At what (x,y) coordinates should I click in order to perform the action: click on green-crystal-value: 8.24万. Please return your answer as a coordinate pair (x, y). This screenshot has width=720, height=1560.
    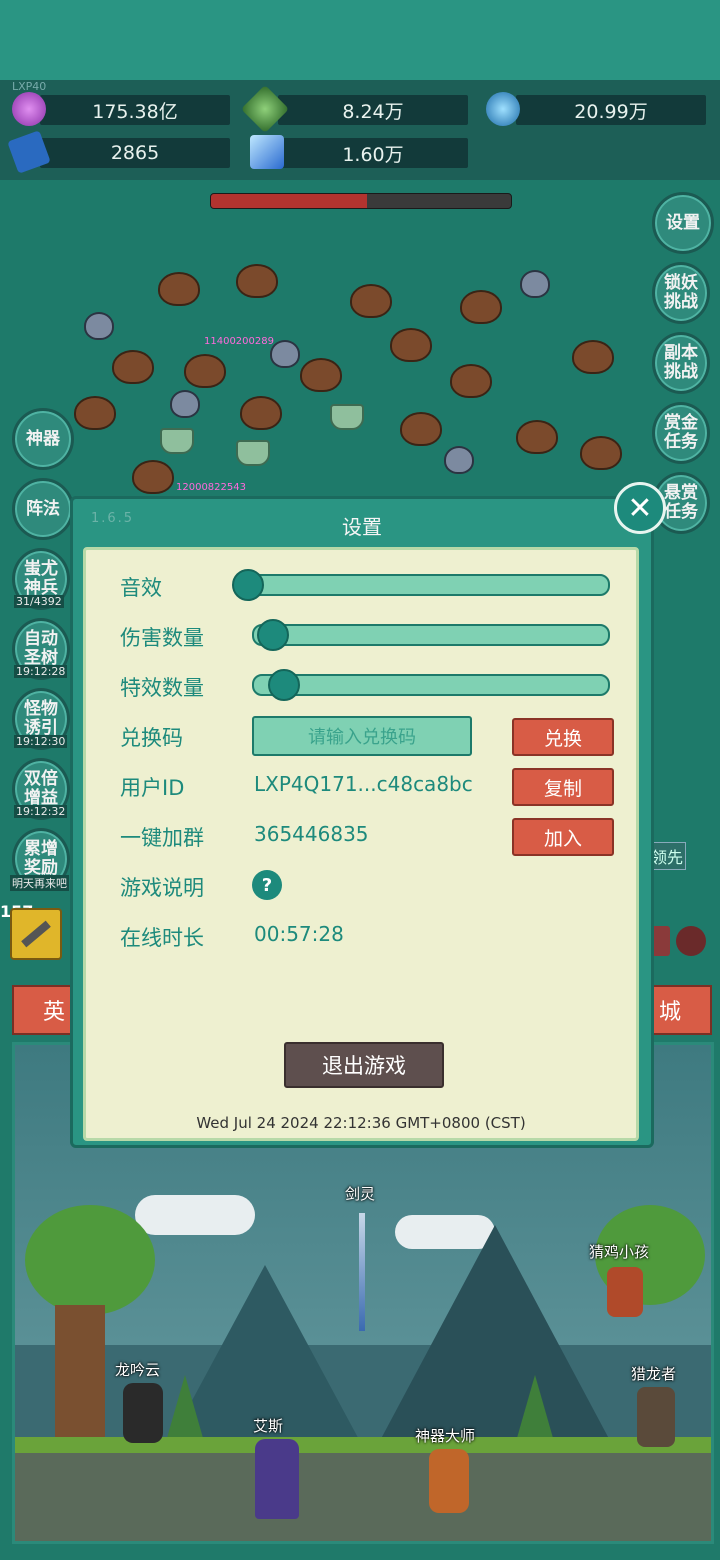
    Looking at the image, I should click on (373, 111).